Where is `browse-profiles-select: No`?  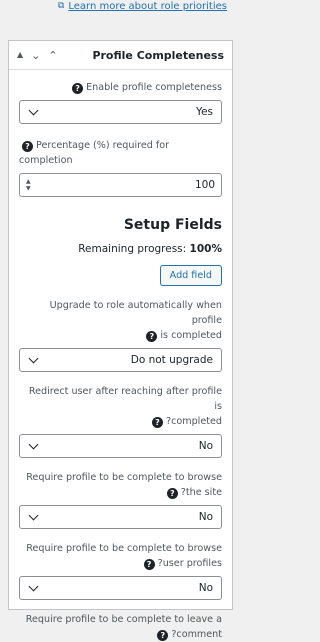 browse-profiles-select: No is located at coordinates (120, 588).